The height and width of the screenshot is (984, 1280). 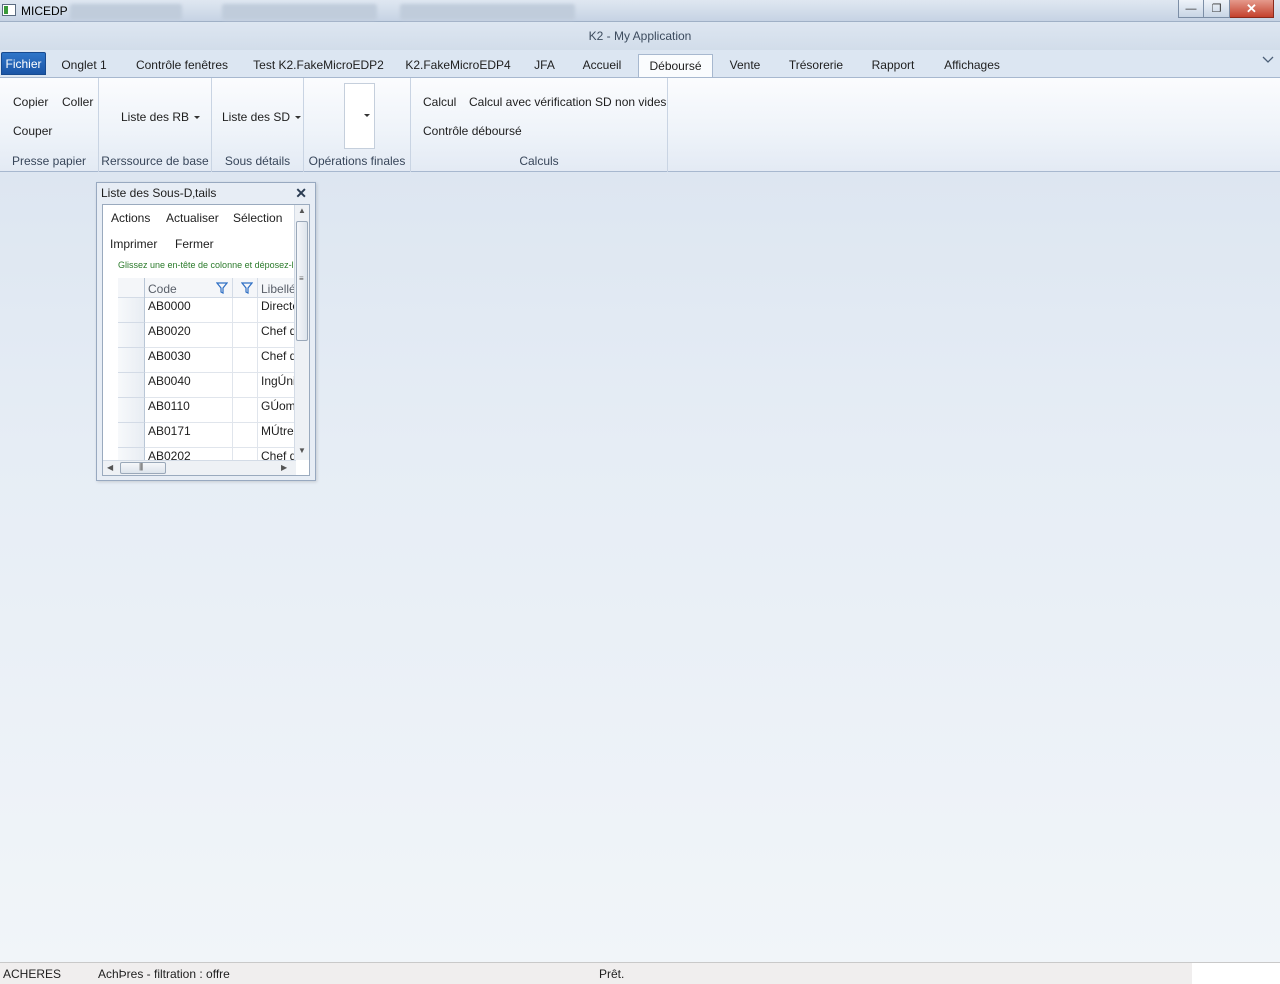 I want to click on tab-controle-fenetres: Contrôle fenêtres, so click(x=182, y=65).